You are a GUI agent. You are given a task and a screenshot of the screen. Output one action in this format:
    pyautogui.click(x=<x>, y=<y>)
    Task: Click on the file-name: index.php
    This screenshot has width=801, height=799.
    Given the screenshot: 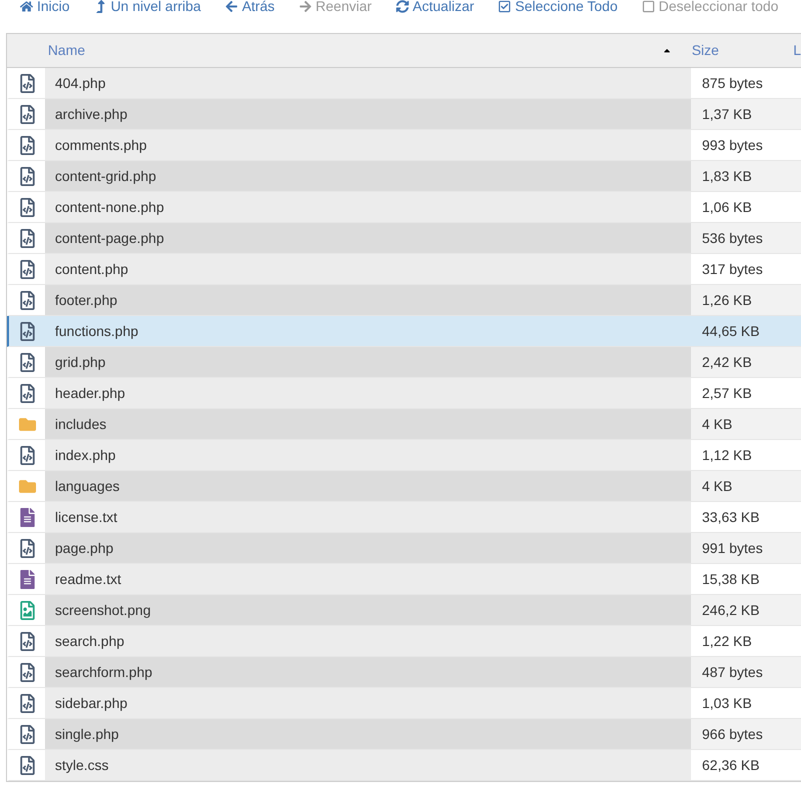 What is the action you would take?
    pyautogui.click(x=368, y=455)
    